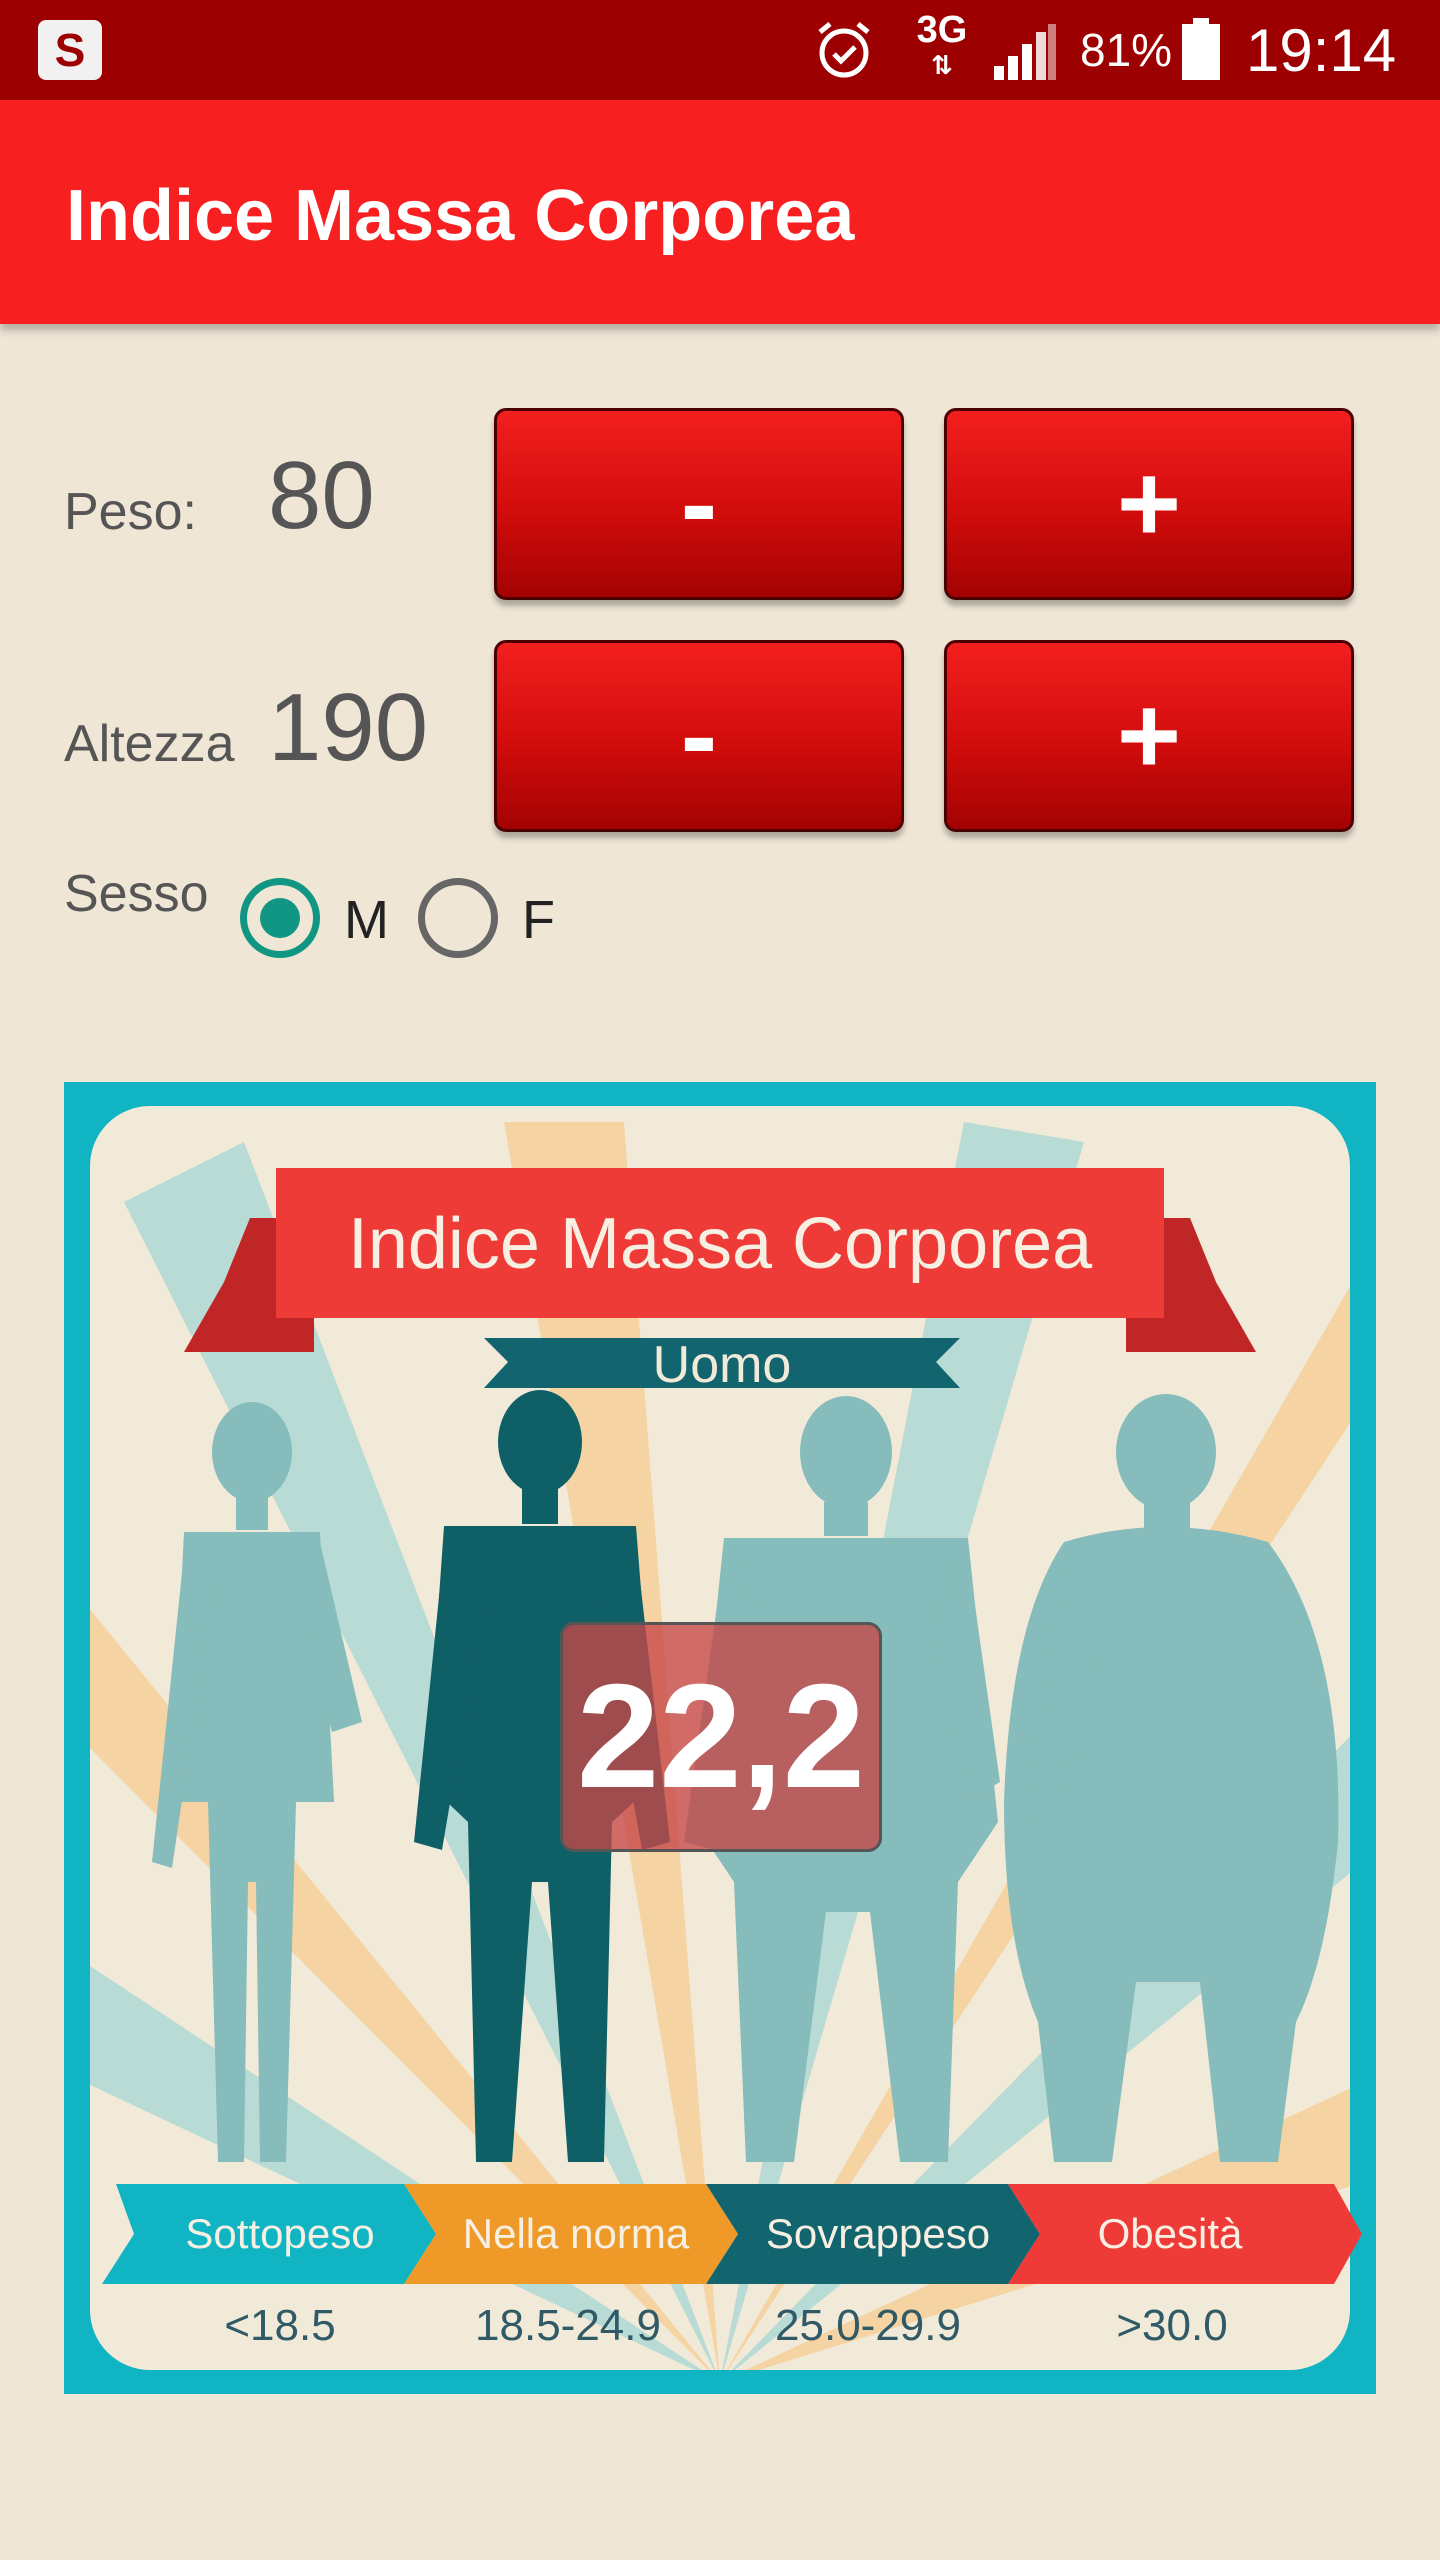 This screenshot has width=1440, height=2560. What do you see at coordinates (720, 1244) in the screenshot?
I see `poster-title: Indice Massa Corporea` at bounding box center [720, 1244].